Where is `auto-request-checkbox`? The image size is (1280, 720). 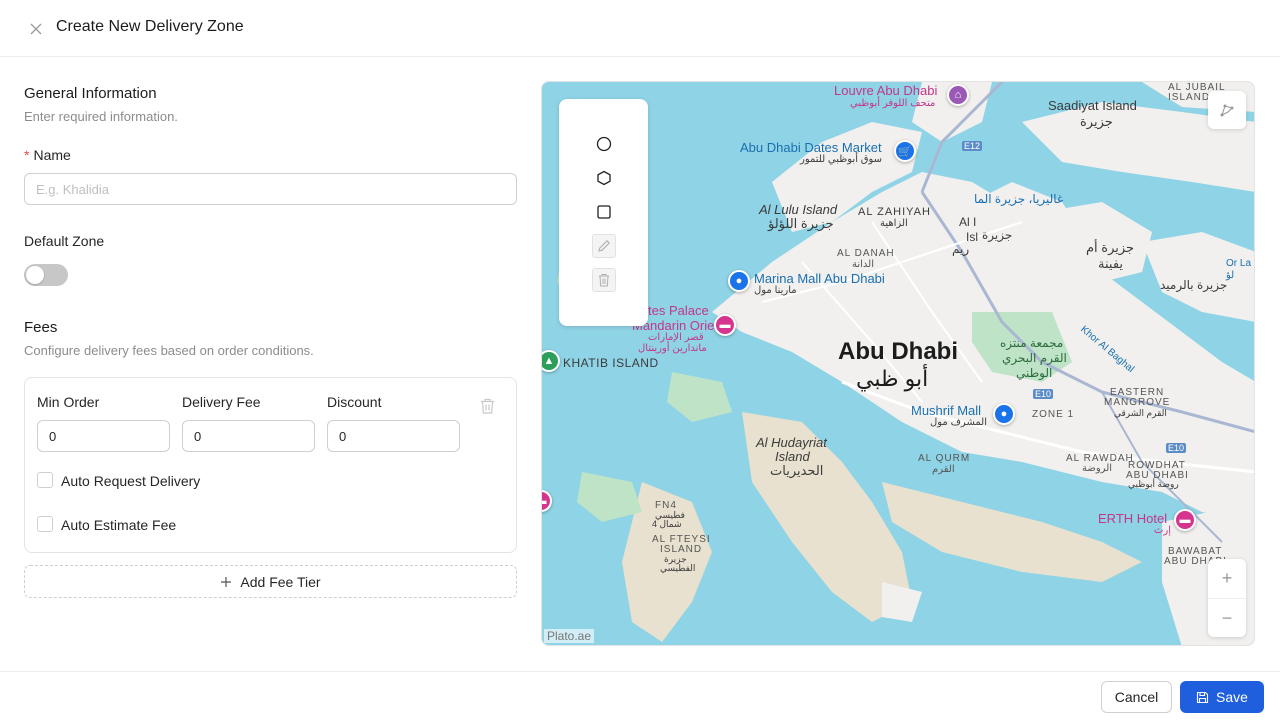
auto-request-checkbox is located at coordinates (45, 480).